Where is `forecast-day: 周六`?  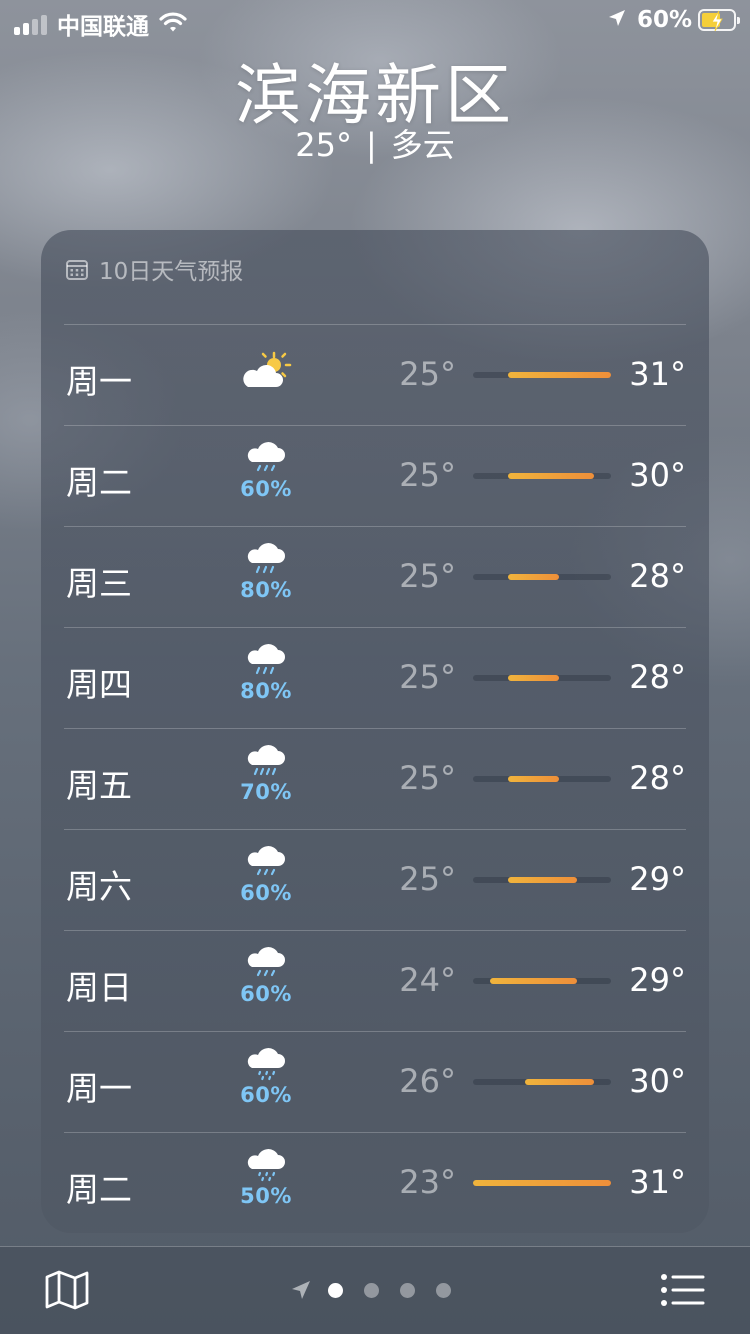
forecast-day: 周六 is located at coordinates (99, 886).